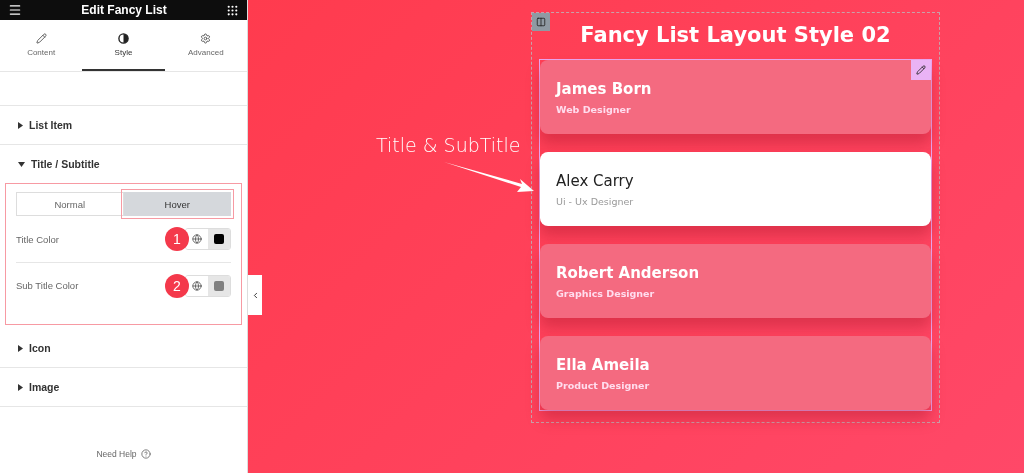  What do you see at coordinates (123, 125) in the screenshot?
I see `section-header: List Item` at bounding box center [123, 125].